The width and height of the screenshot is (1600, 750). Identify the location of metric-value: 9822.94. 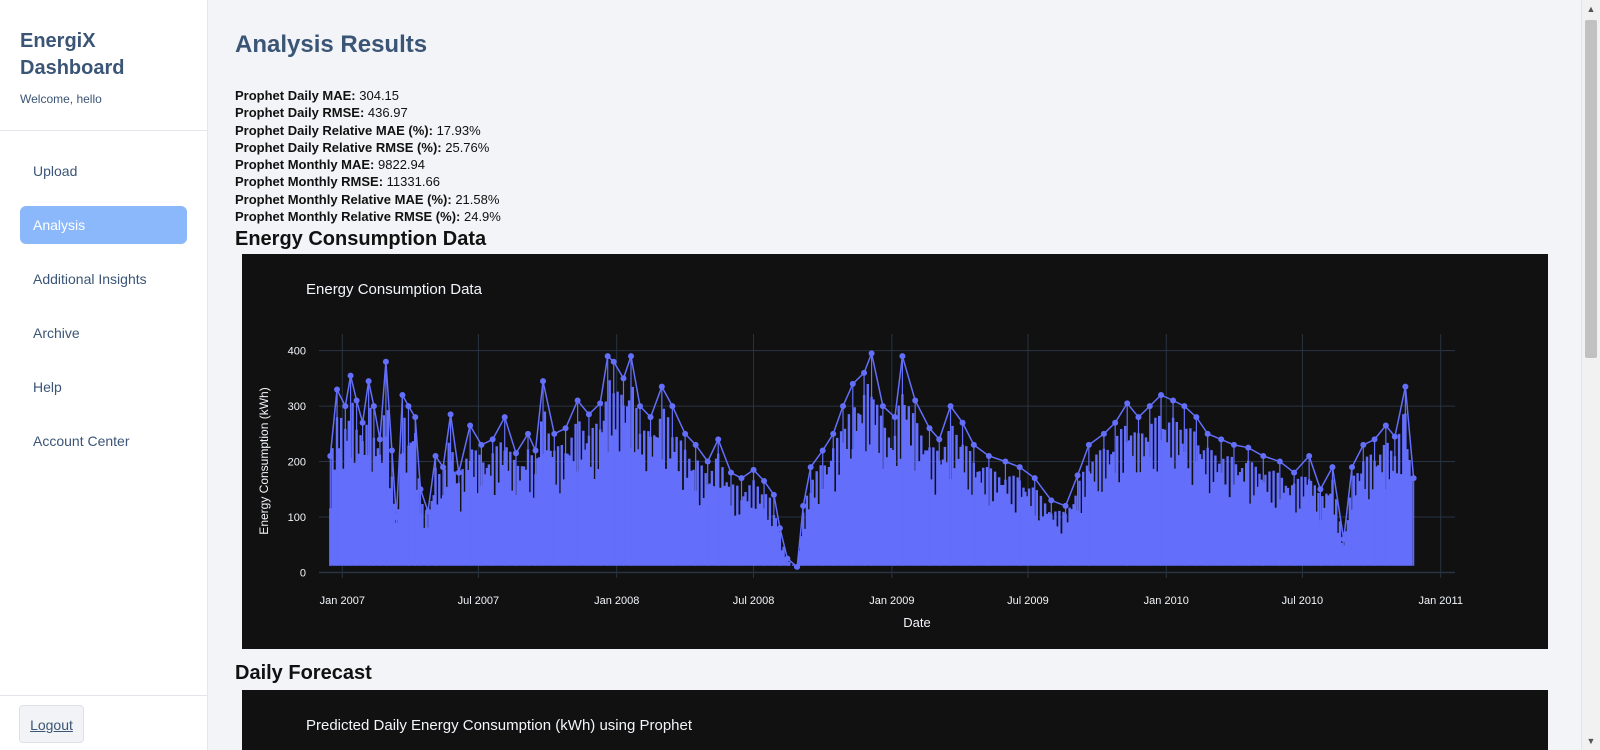
(402, 165).